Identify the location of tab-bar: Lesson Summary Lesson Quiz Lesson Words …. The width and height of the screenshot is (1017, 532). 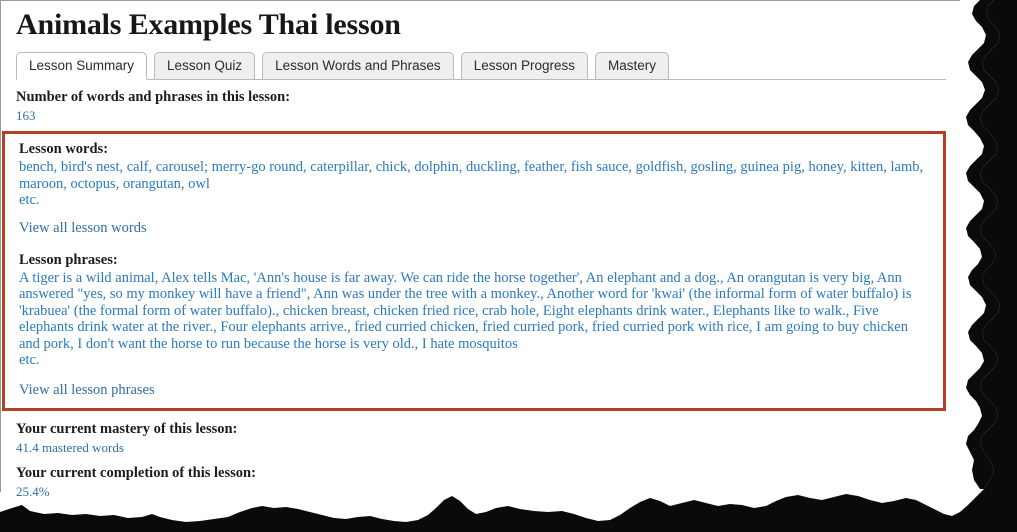
(480, 66).